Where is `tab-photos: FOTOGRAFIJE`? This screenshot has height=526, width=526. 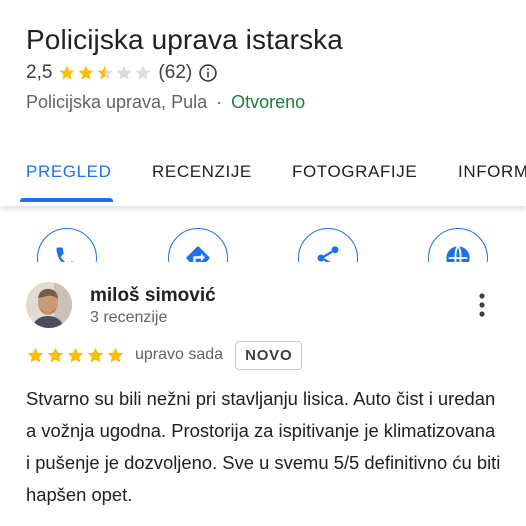
tab-photos: FOTOGRAFIJE is located at coordinates (354, 172).